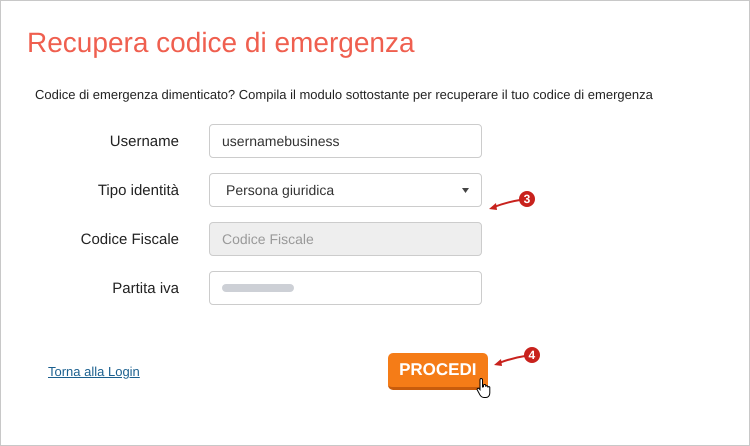 This screenshot has width=750, height=446. I want to click on back-to-login-link: Torna alla Login, so click(94, 371).